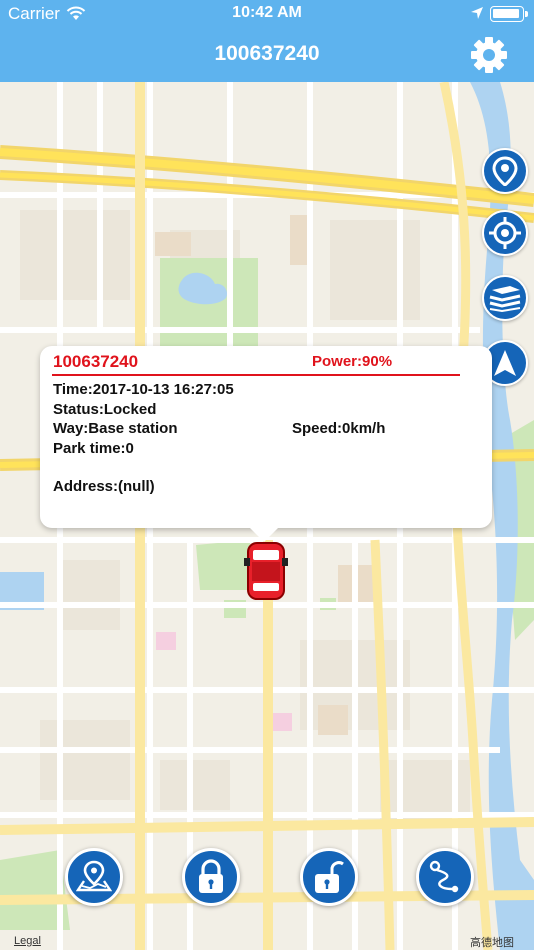 The height and width of the screenshot is (950, 534). I want to click on layers-icon, so click(505, 299).